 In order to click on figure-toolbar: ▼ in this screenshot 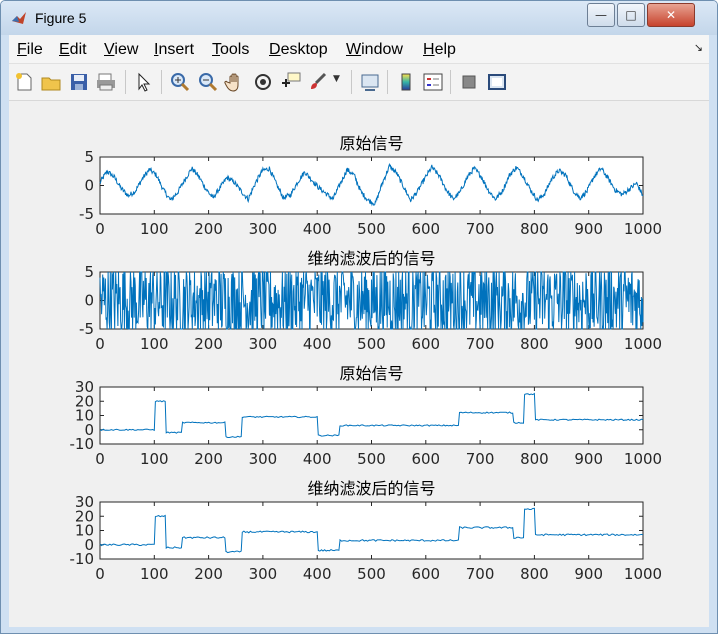, I will do `click(359, 82)`.